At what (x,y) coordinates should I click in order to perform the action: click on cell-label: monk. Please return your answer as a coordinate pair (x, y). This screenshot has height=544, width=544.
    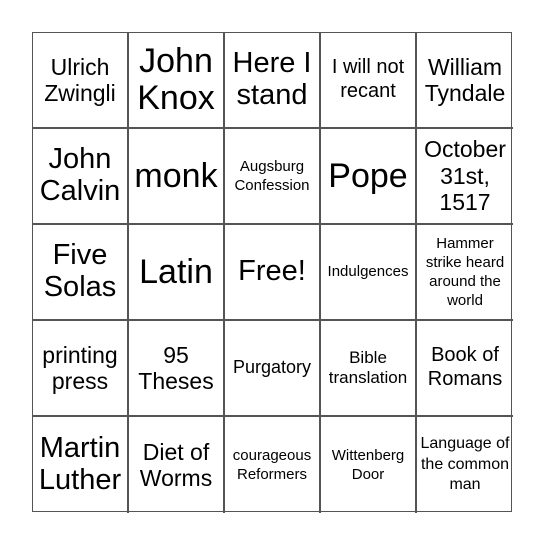
    Looking at the image, I should click on (176, 175).